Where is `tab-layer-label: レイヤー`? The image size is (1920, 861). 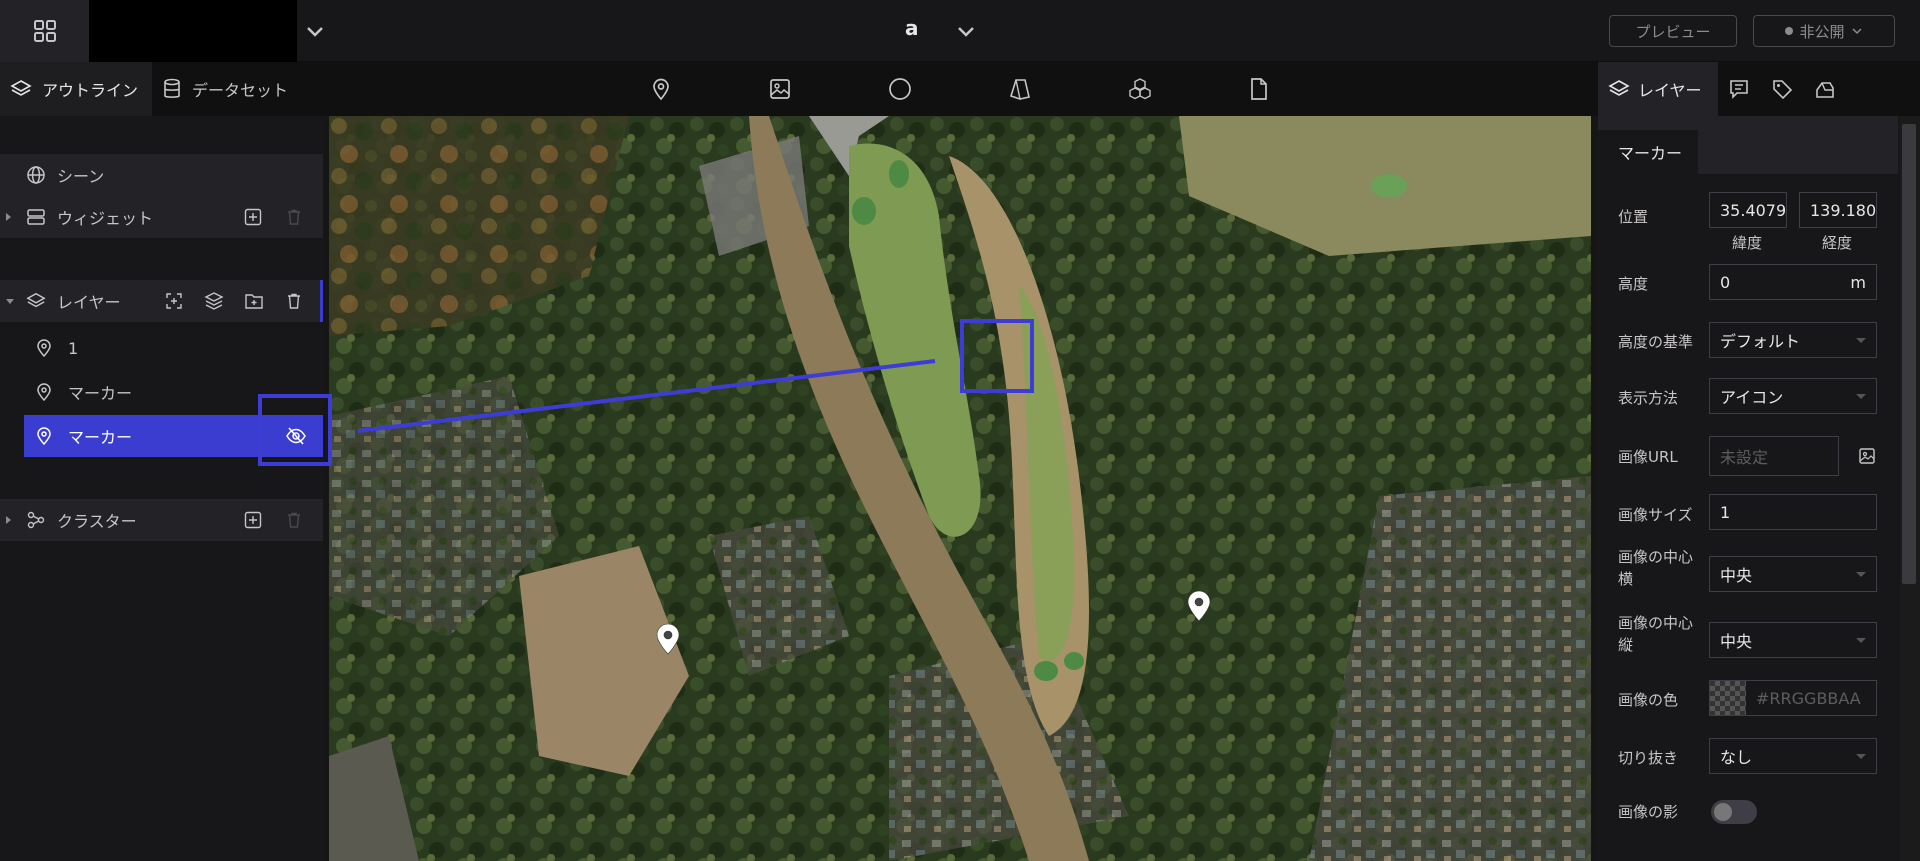
tab-layer-label: レイヤー is located at coordinates (1670, 90).